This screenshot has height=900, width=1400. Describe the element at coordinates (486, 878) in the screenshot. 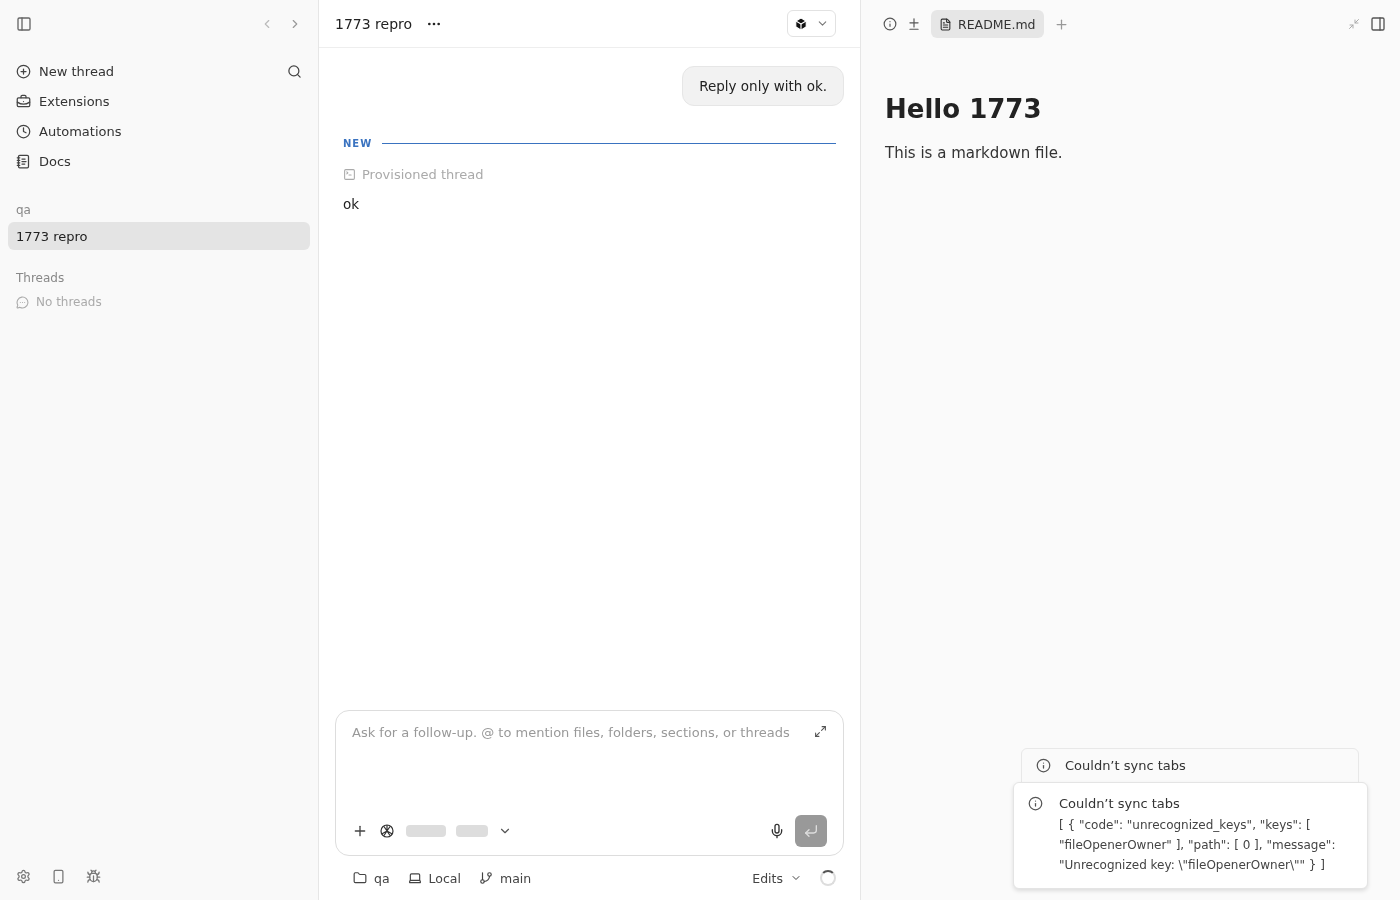

I see `branch-icon` at that location.